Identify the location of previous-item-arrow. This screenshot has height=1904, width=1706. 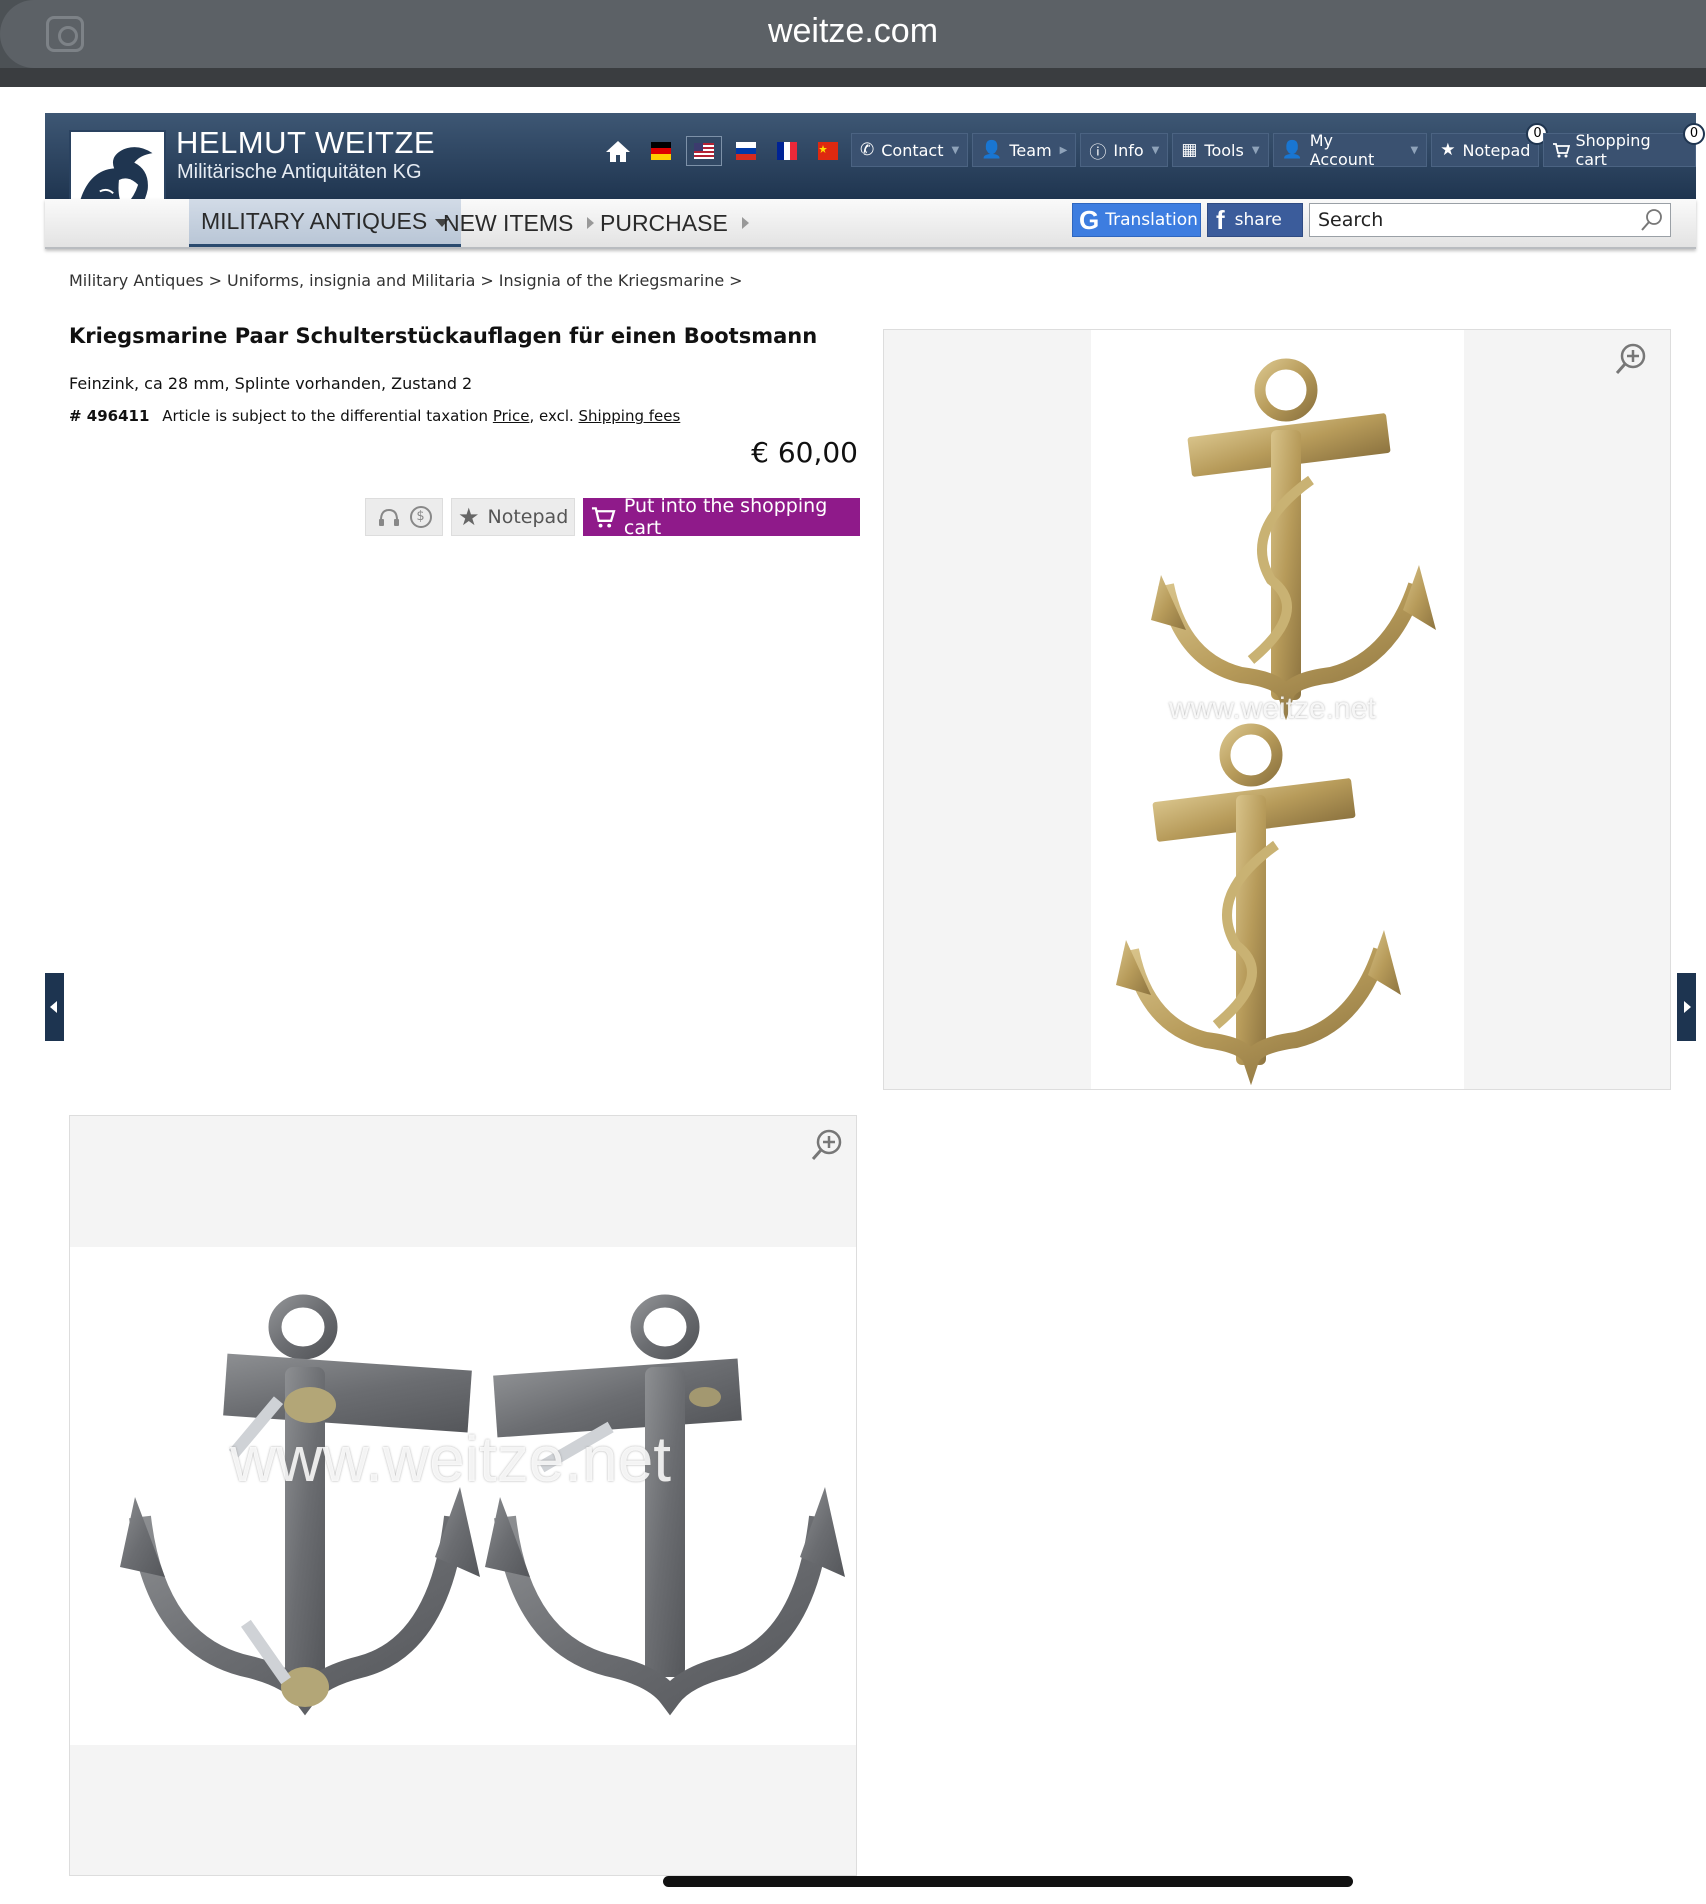
(54, 1007).